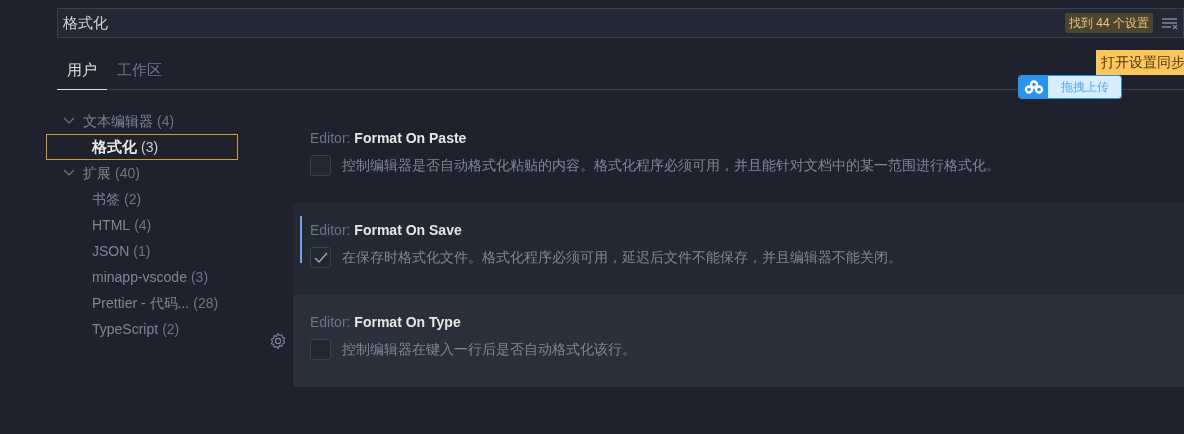 The width and height of the screenshot is (1184, 434). What do you see at coordinates (1140, 62) in the screenshot?
I see `sync-tooltip: 打开设置同步` at bounding box center [1140, 62].